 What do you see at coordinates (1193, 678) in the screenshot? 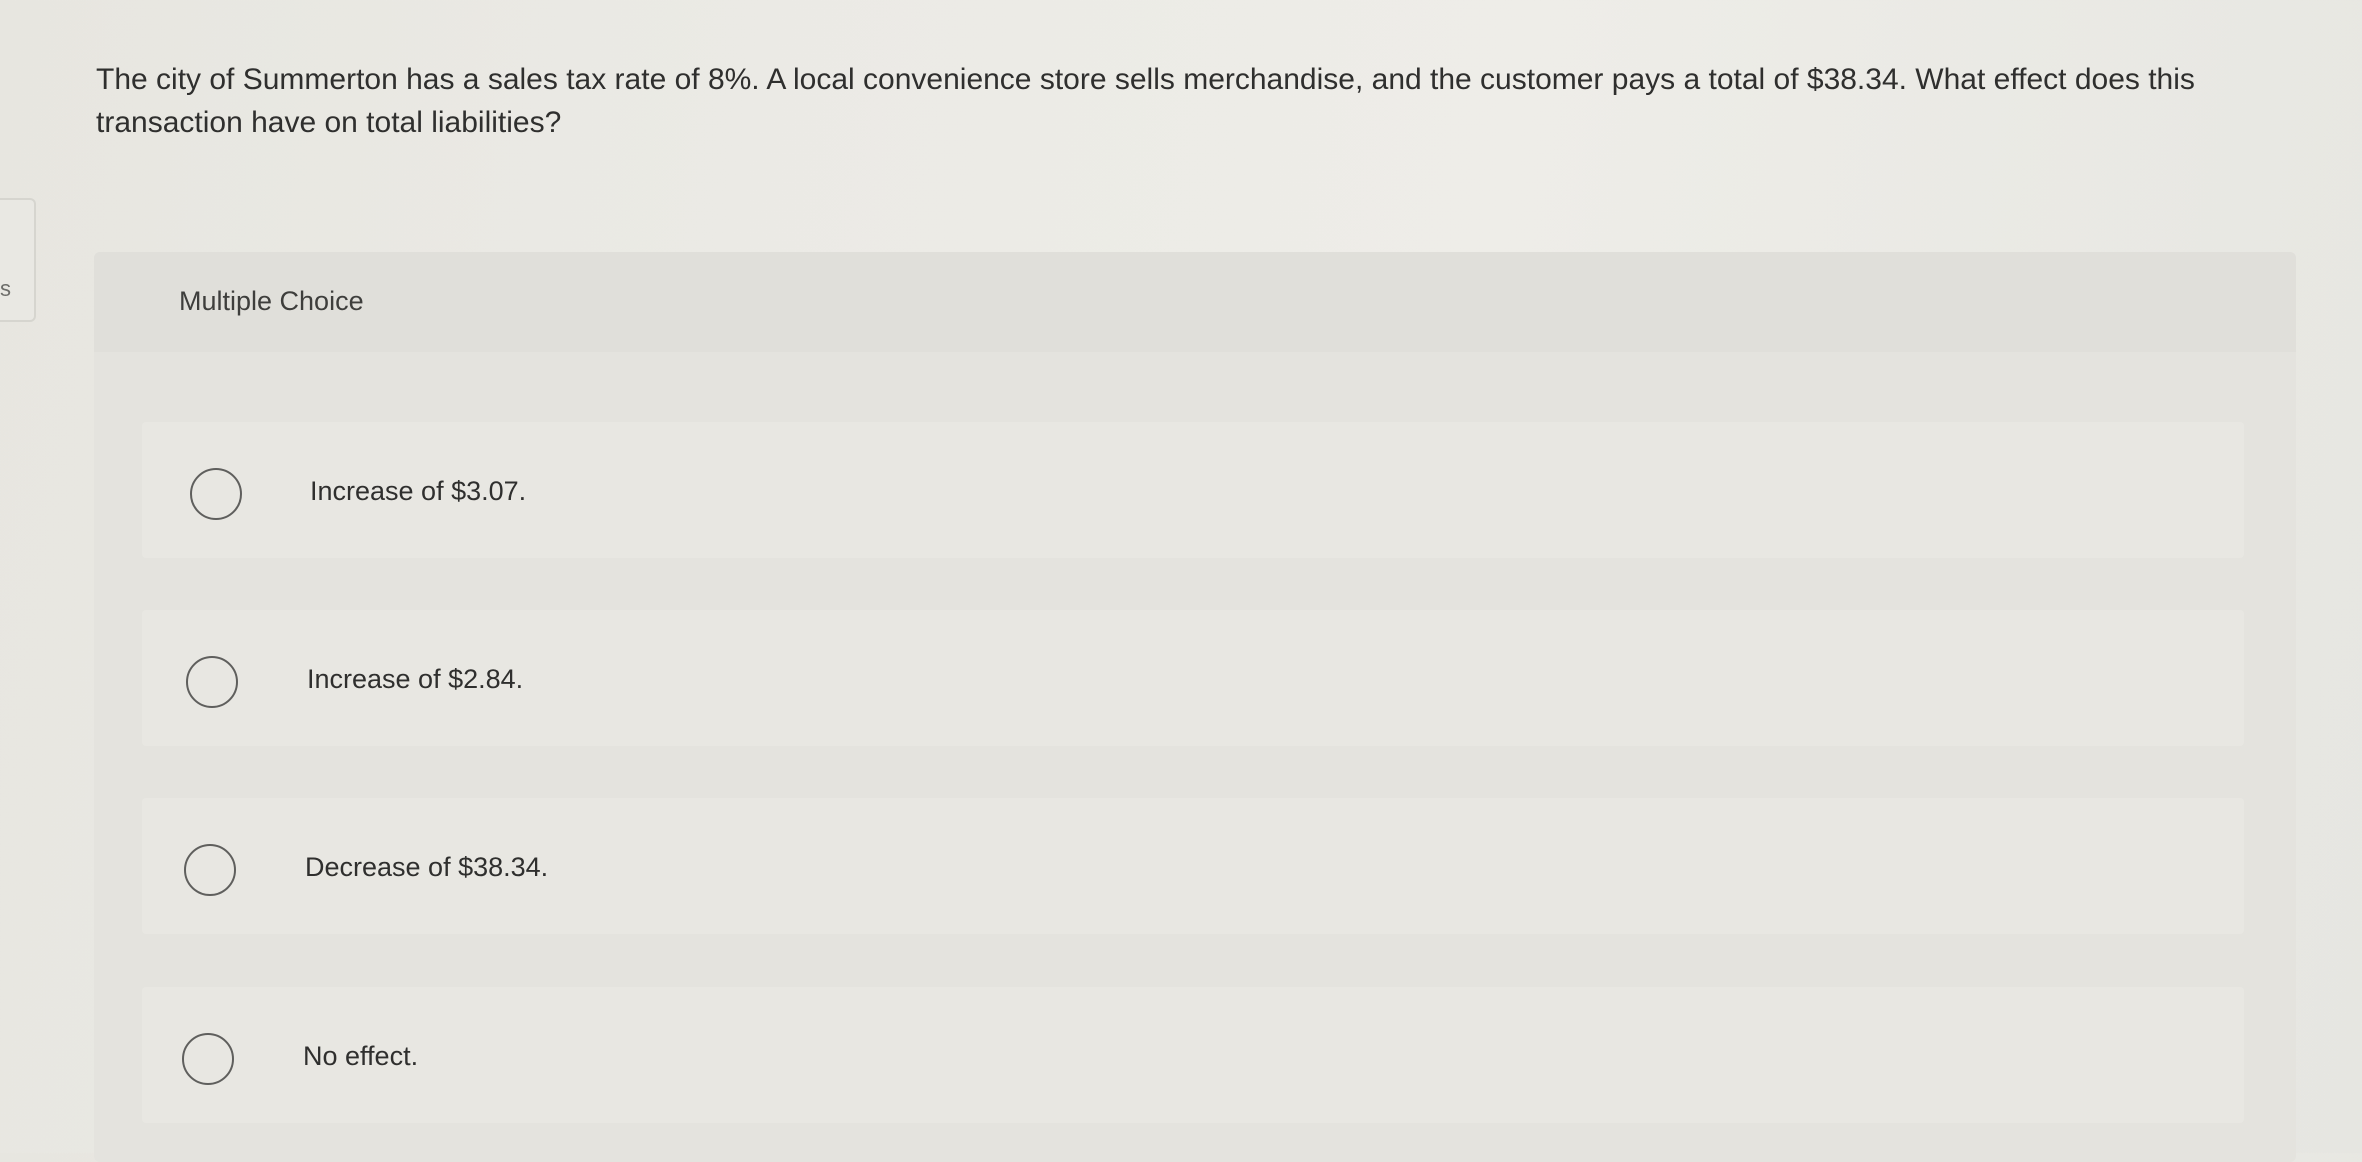
I see `answer-option-2: Increase of $2.84.` at bounding box center [1193, 678].